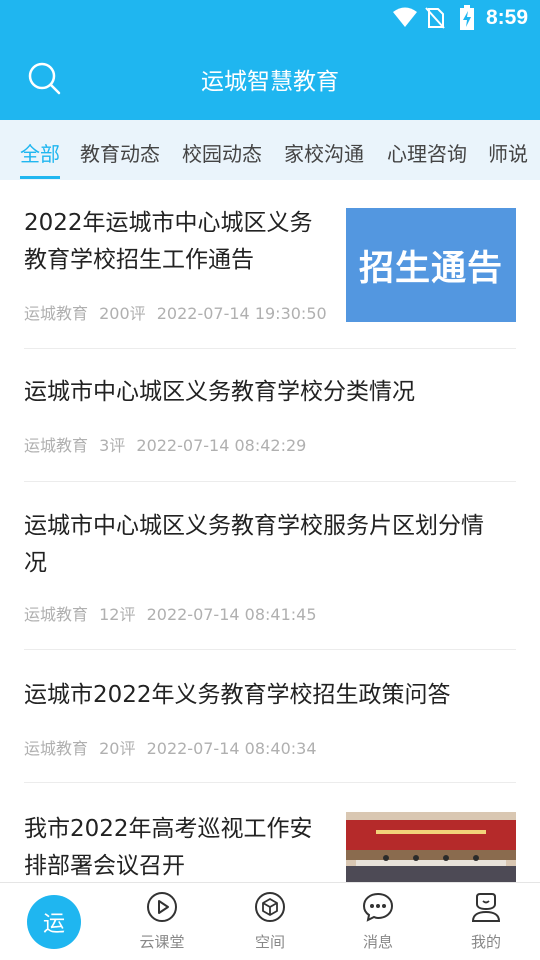 Image resolution: width=540 pixels, height=960 pixels. I want to click on article-time: 2022-07-14 08:40:34, so click(231, 748).